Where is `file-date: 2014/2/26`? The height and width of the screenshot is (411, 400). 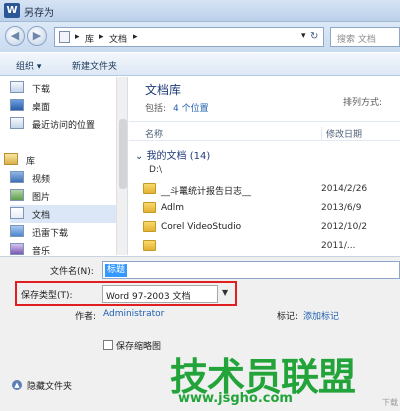 file-date: 2014/2/26 is located at coordinates (344, 189).